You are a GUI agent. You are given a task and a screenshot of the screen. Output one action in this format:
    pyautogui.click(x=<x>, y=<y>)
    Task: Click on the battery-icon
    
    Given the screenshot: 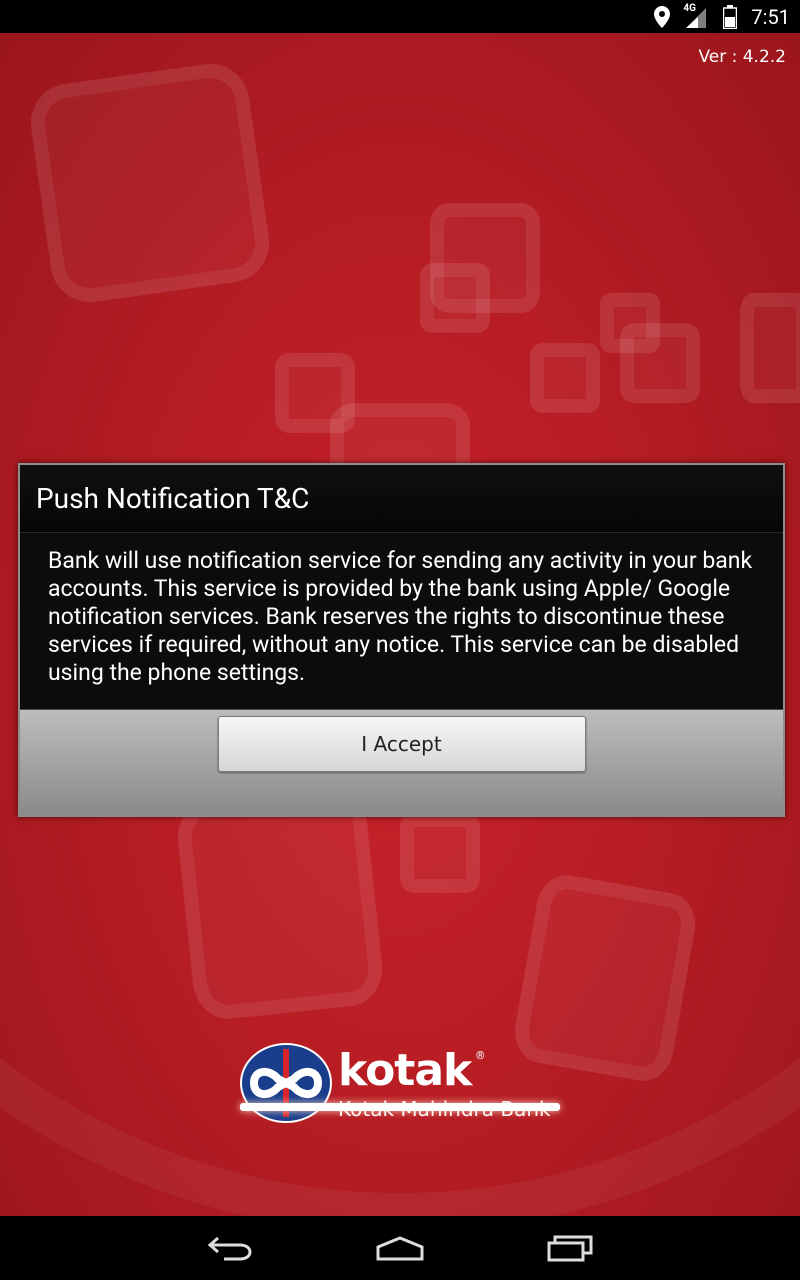 What is the action you would take?
    pyautogui.click(x=730, y=16)
    